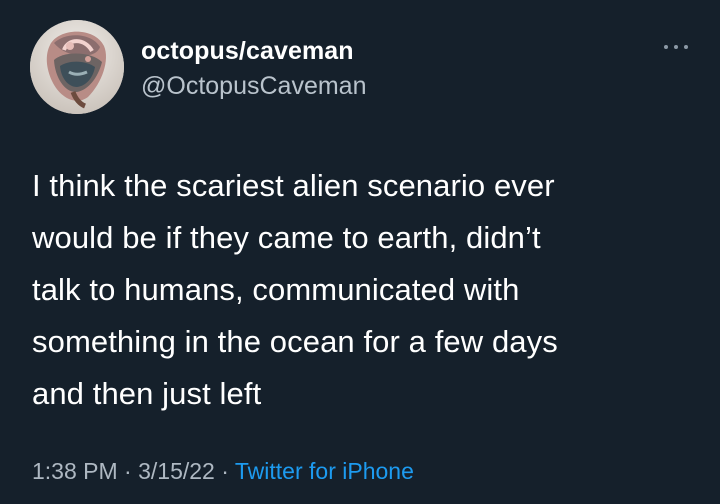  I want to click on user-handle: @OctopusCaveman, so click(253, 86).